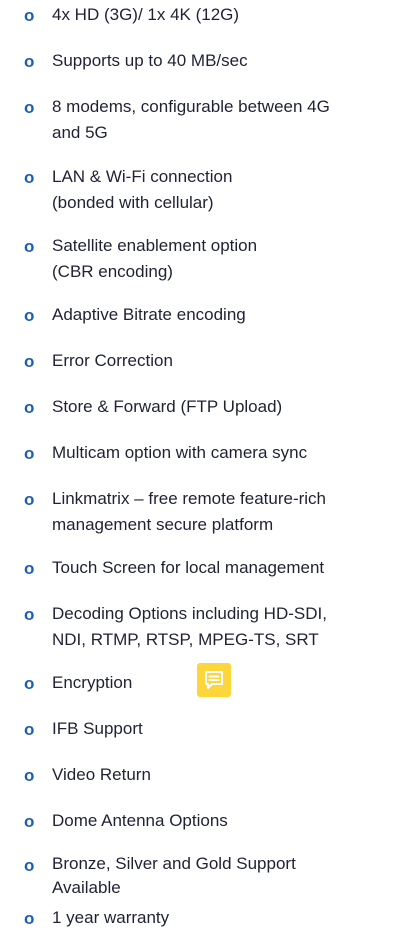 Image resolution: width=414 pixels, height=933 pixels. I want to click on feature-text: Multicam option with camera sync, so click(229, 453).